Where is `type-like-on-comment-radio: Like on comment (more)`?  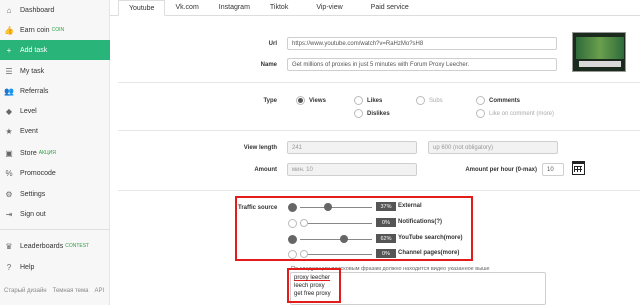
type-like-on-comment-radio: Like on comment (more) is located at coordinates (515, 113).